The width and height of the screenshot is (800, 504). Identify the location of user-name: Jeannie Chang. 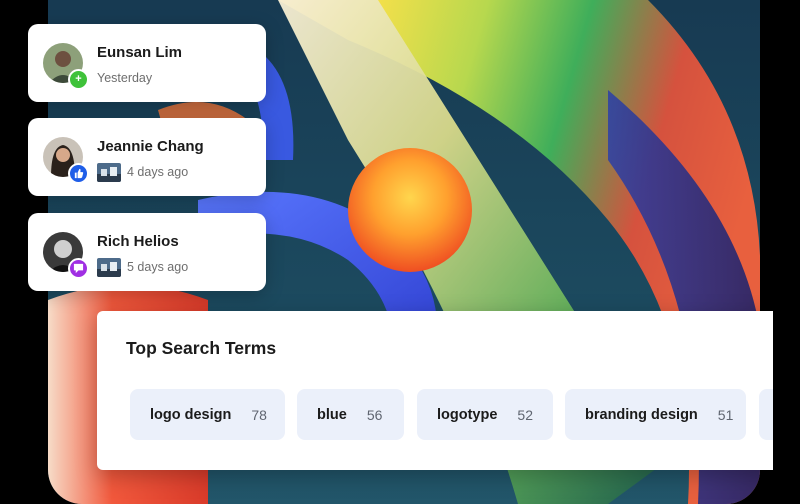
(150, 146).